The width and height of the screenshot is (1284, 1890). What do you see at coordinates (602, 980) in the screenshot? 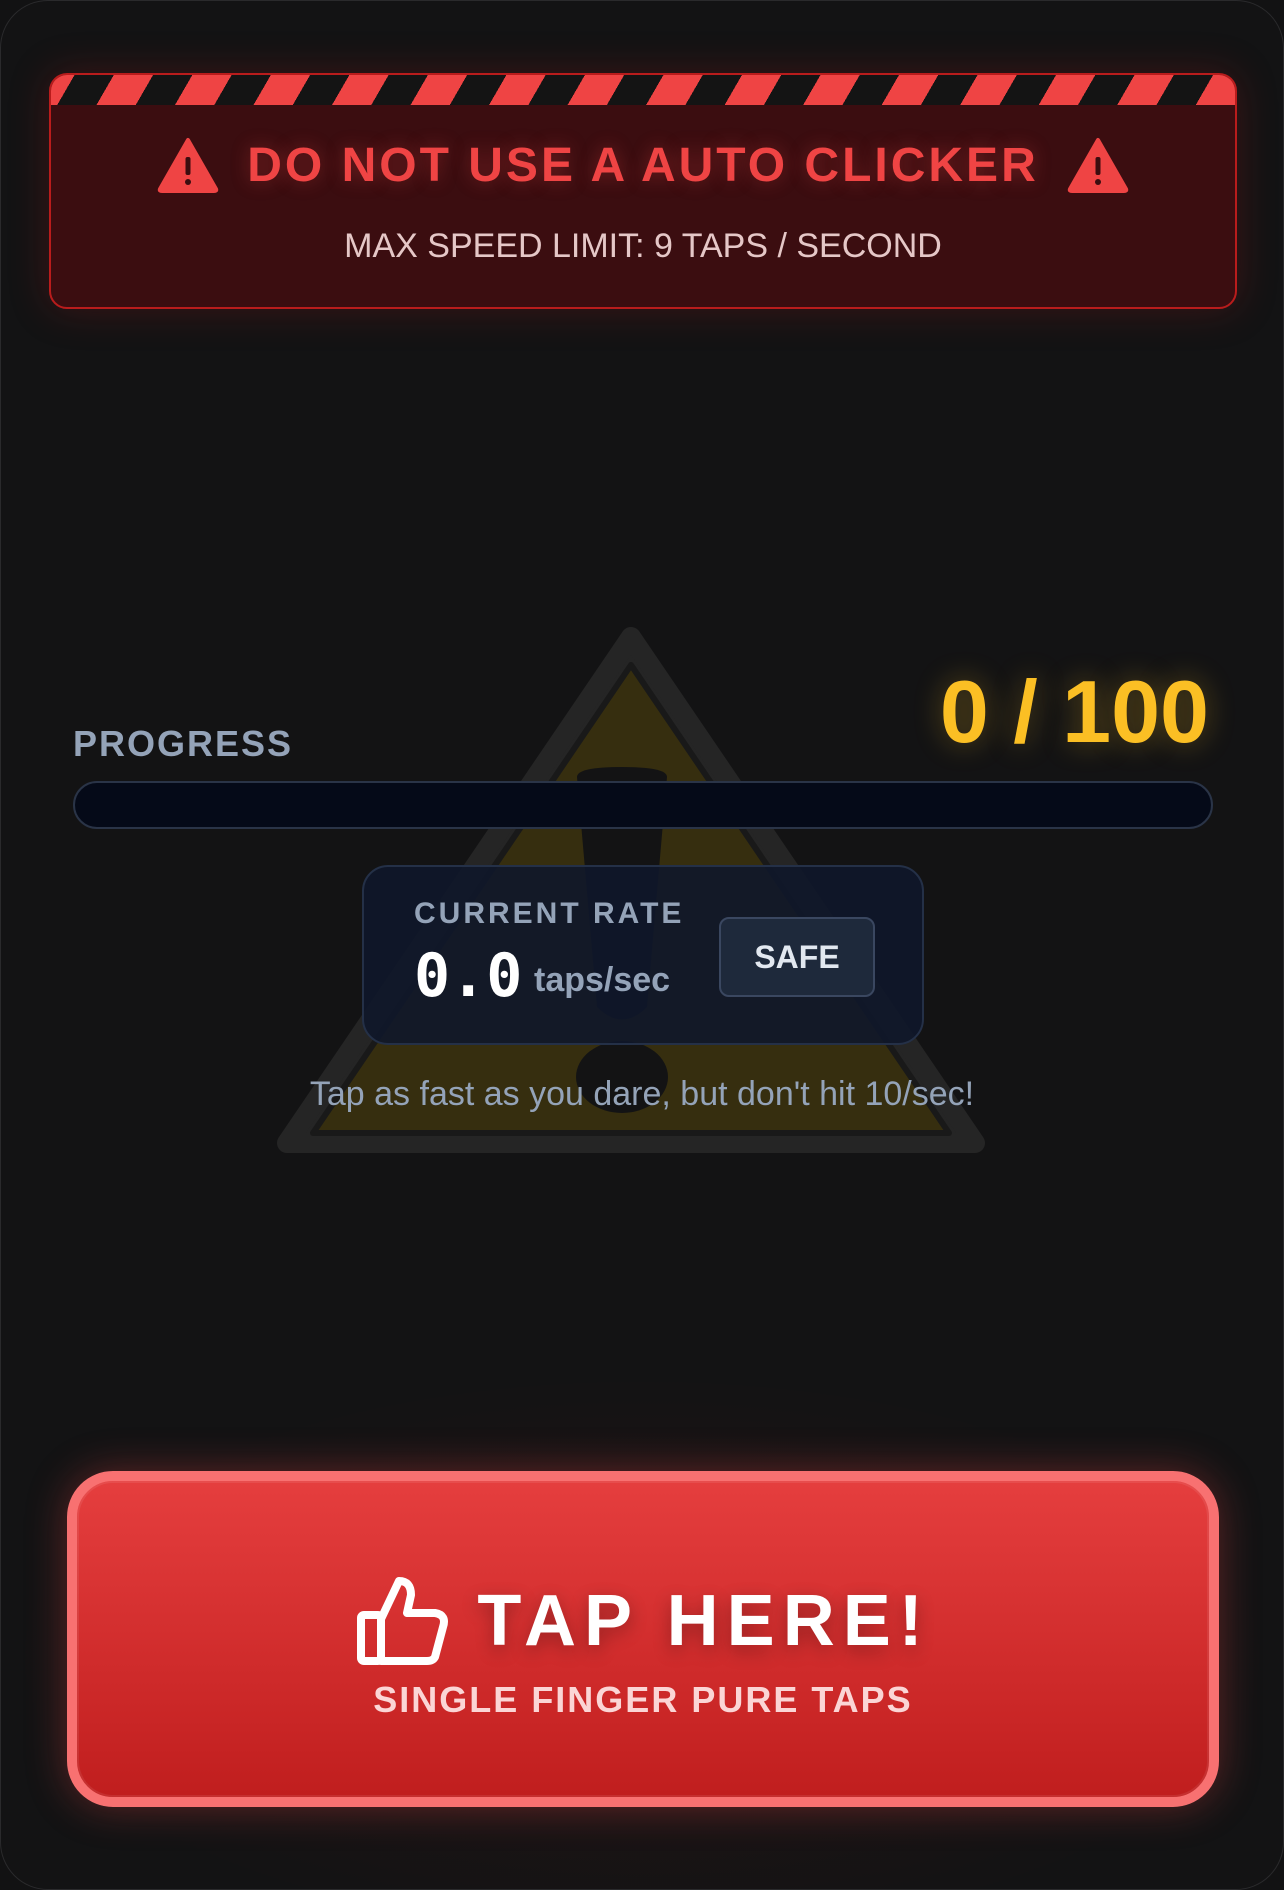
I see `rate-unit: taps/sec` at bounding box center [602, 980].